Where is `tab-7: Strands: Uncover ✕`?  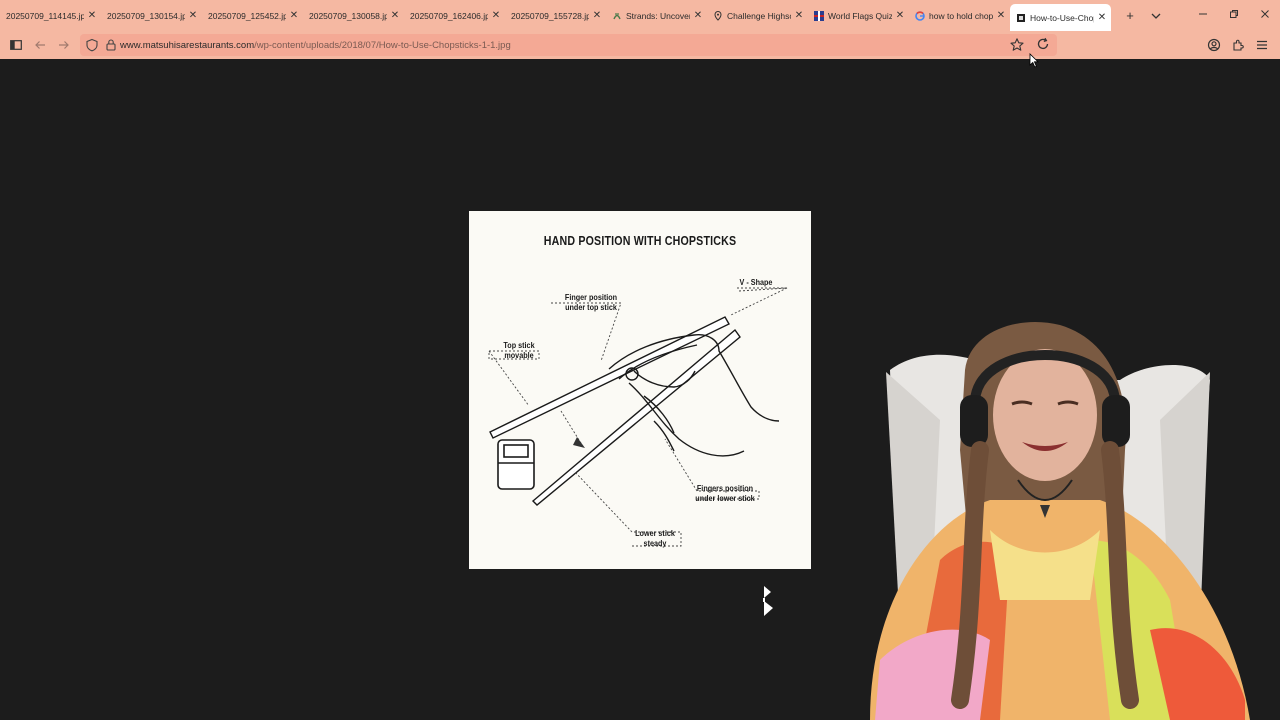 tab-7: Strands: Uncover ✕ is located at coordinates (656, 15).